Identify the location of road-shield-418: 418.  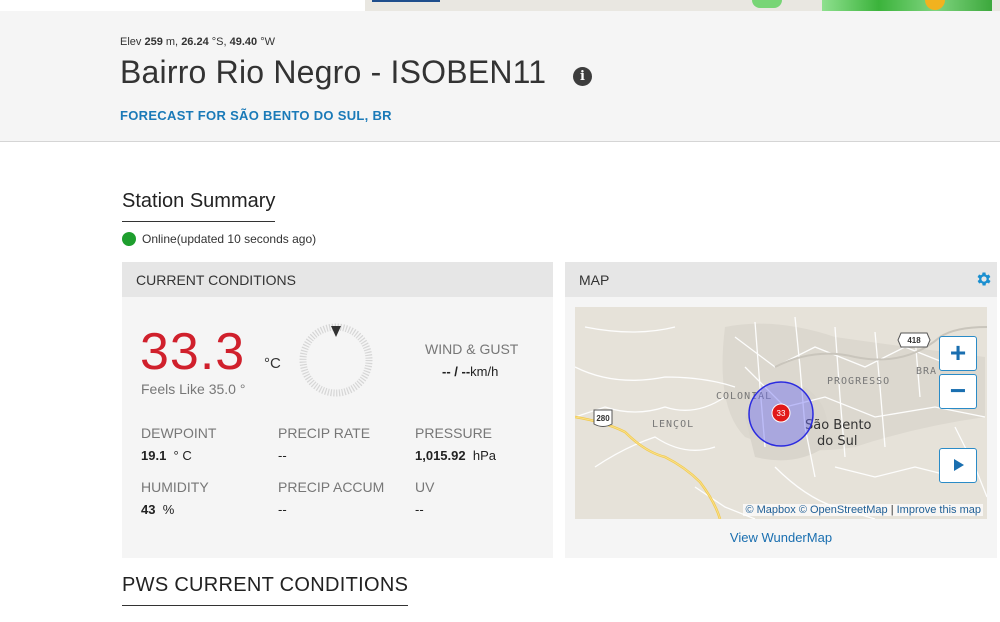
(914, 340).